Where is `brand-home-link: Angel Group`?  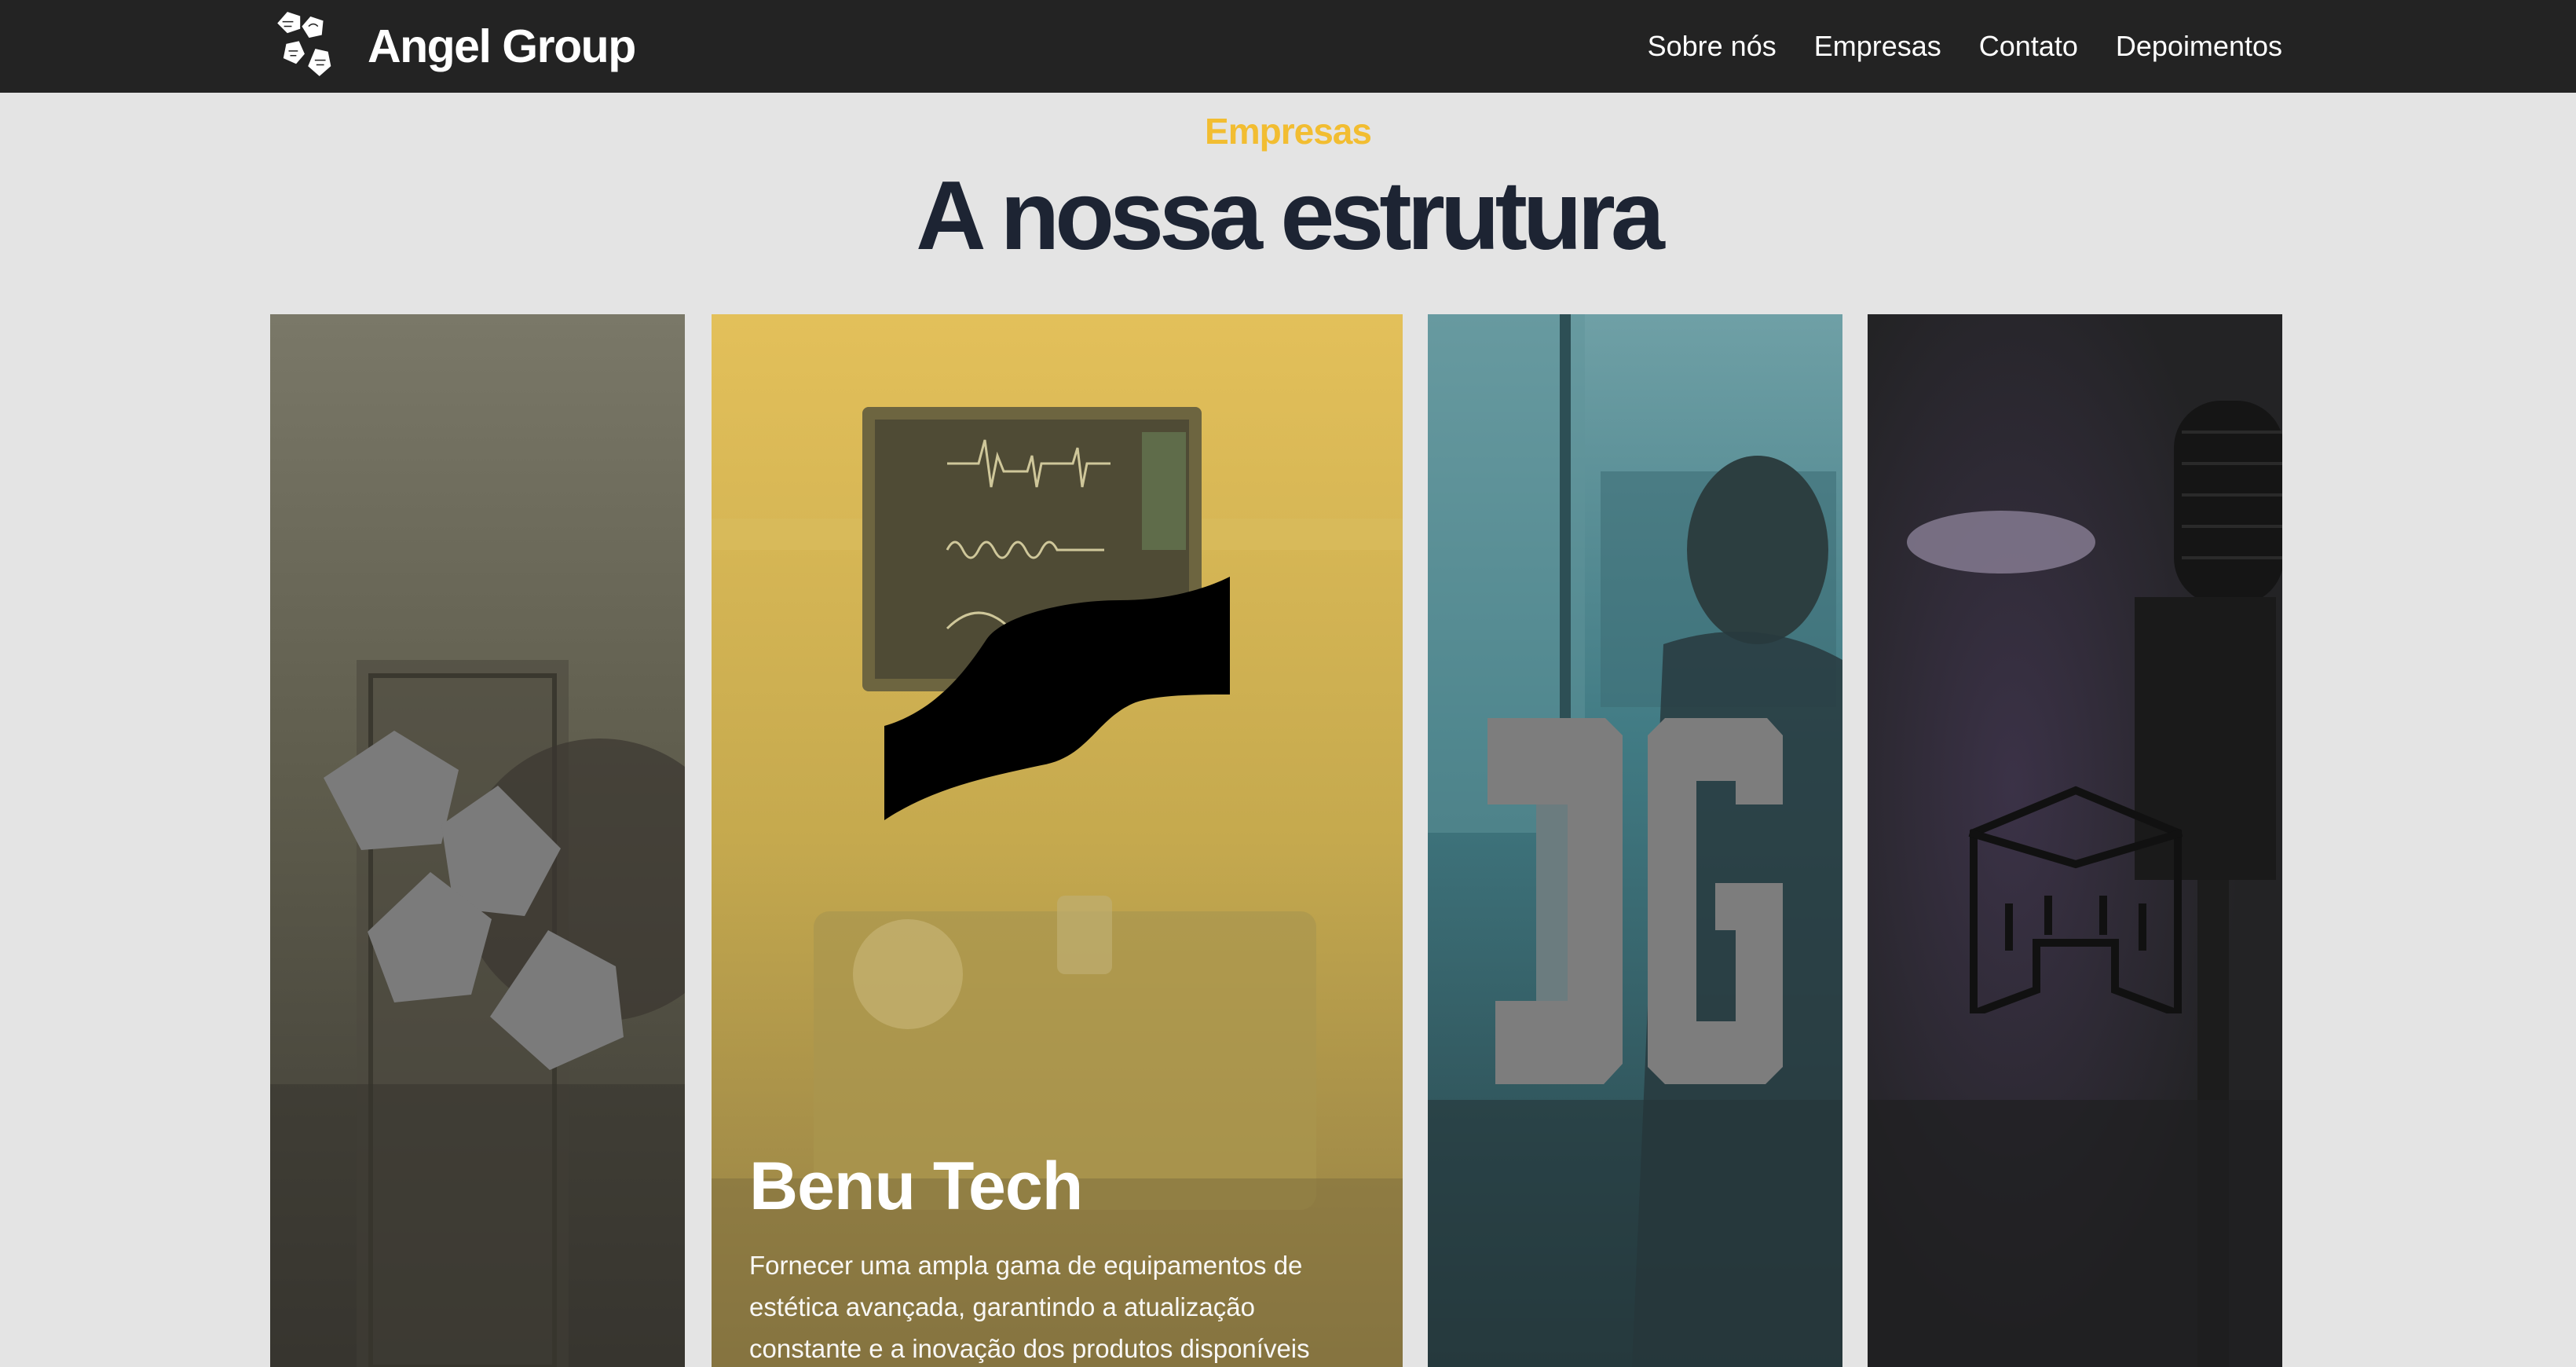
brand-home-link: Angel Group is located at coordinates (453, 47).